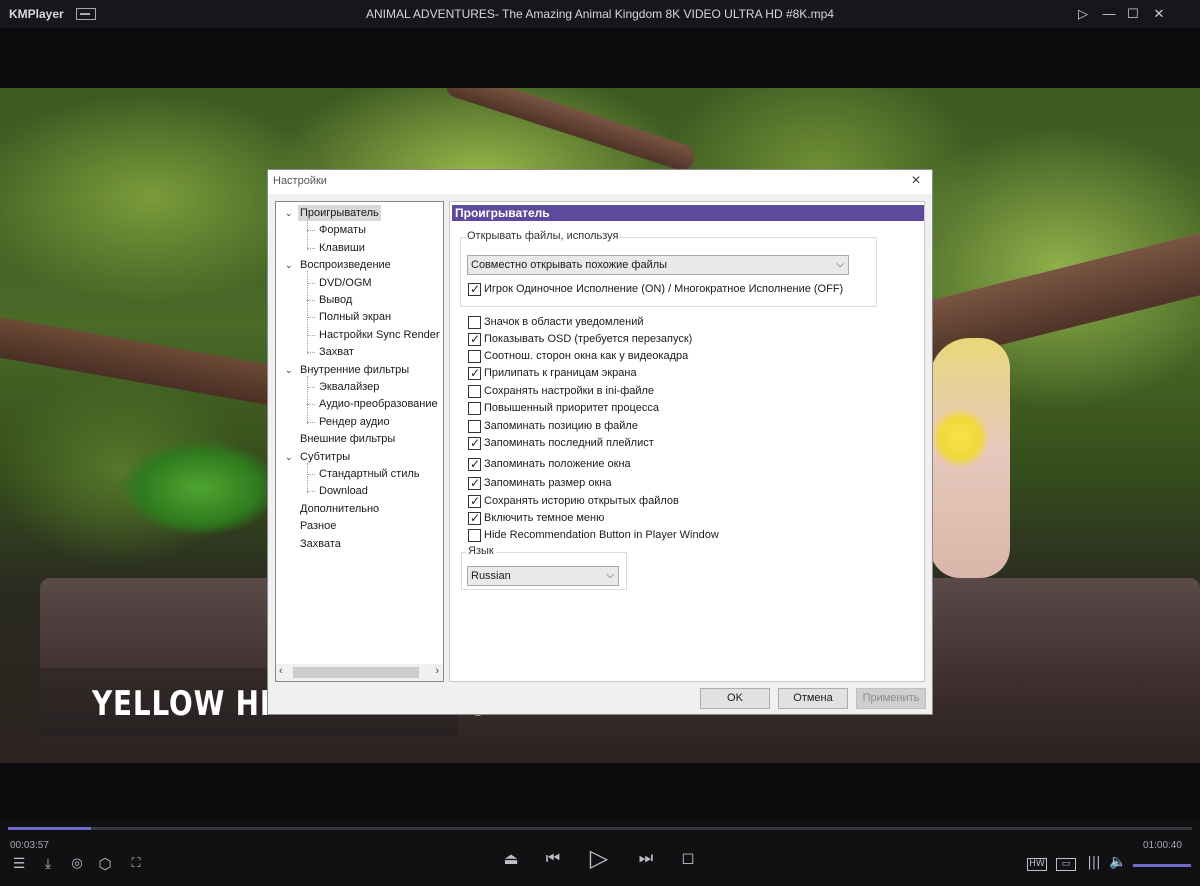  Describe the element at coordinates (1133, 14) in the screenshot. I see `maximize-icon: ☐` at that location.